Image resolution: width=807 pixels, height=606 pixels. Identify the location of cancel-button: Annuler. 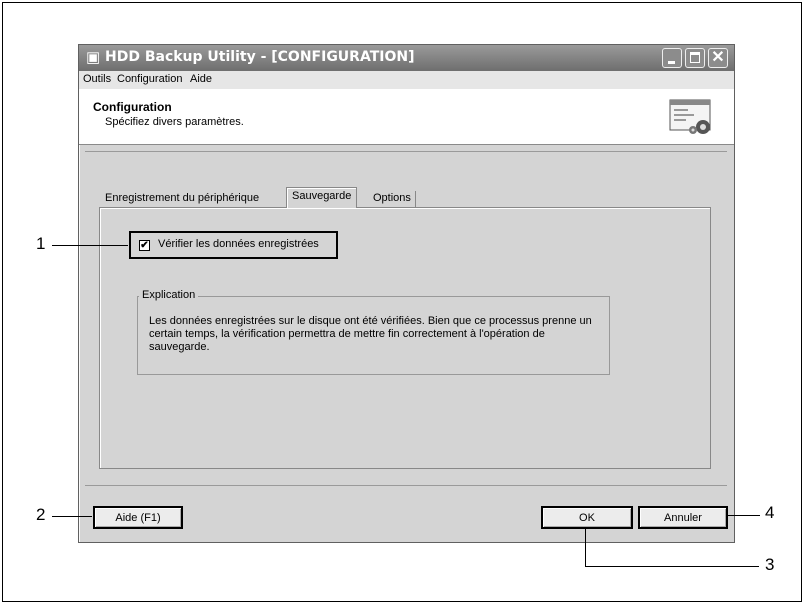
(683, 517).